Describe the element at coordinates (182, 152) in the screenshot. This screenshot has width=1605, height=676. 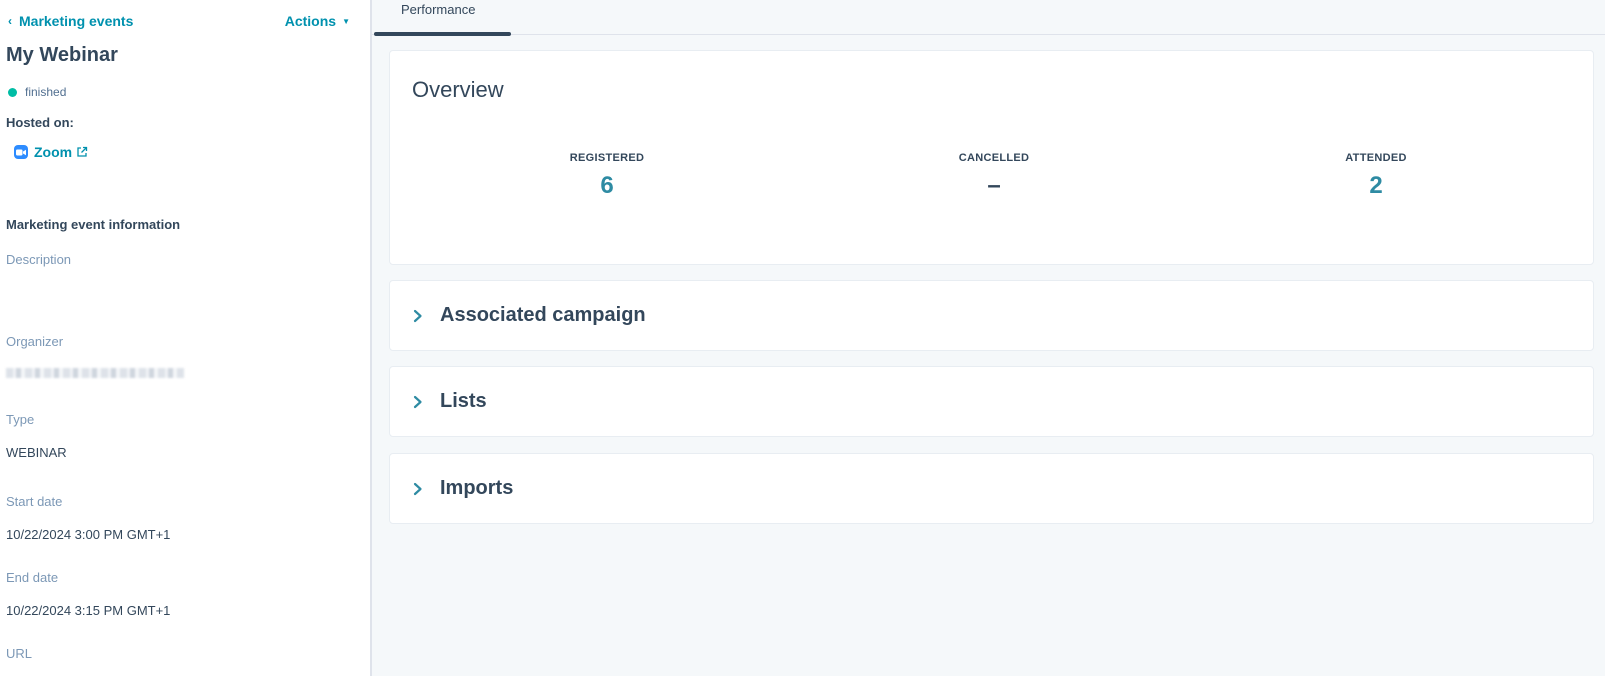
I see `zoom-link: Zoom` at that location.